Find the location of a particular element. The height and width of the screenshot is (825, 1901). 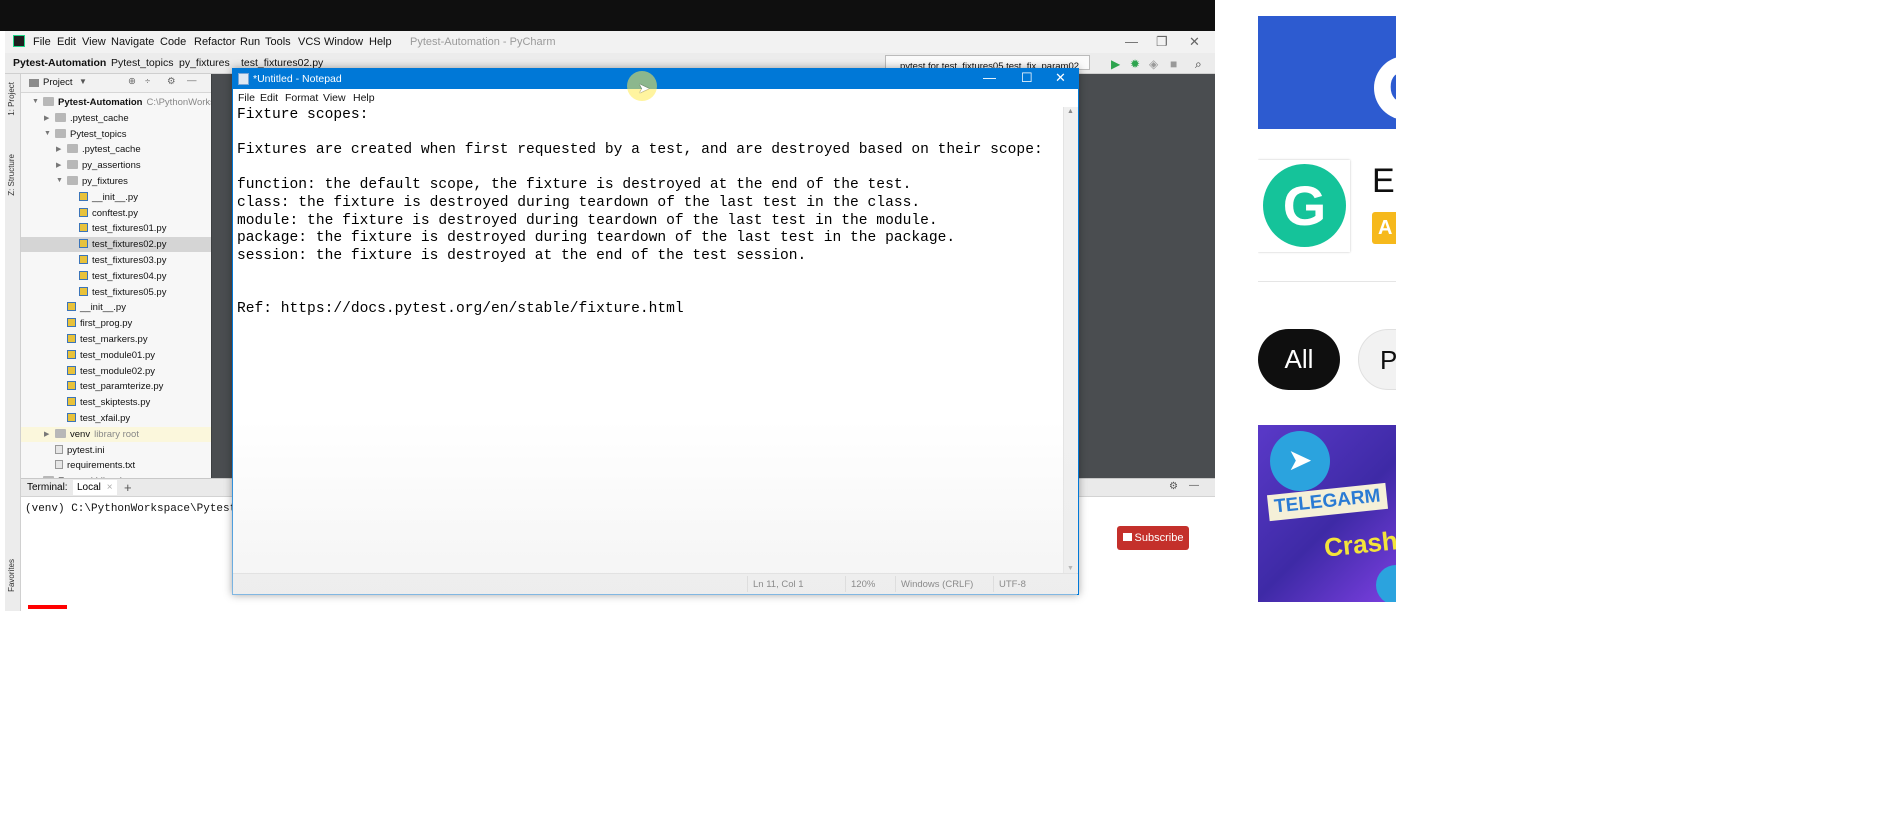

tree-item: test_fixtures04.py is located at coordinates (122, 276).